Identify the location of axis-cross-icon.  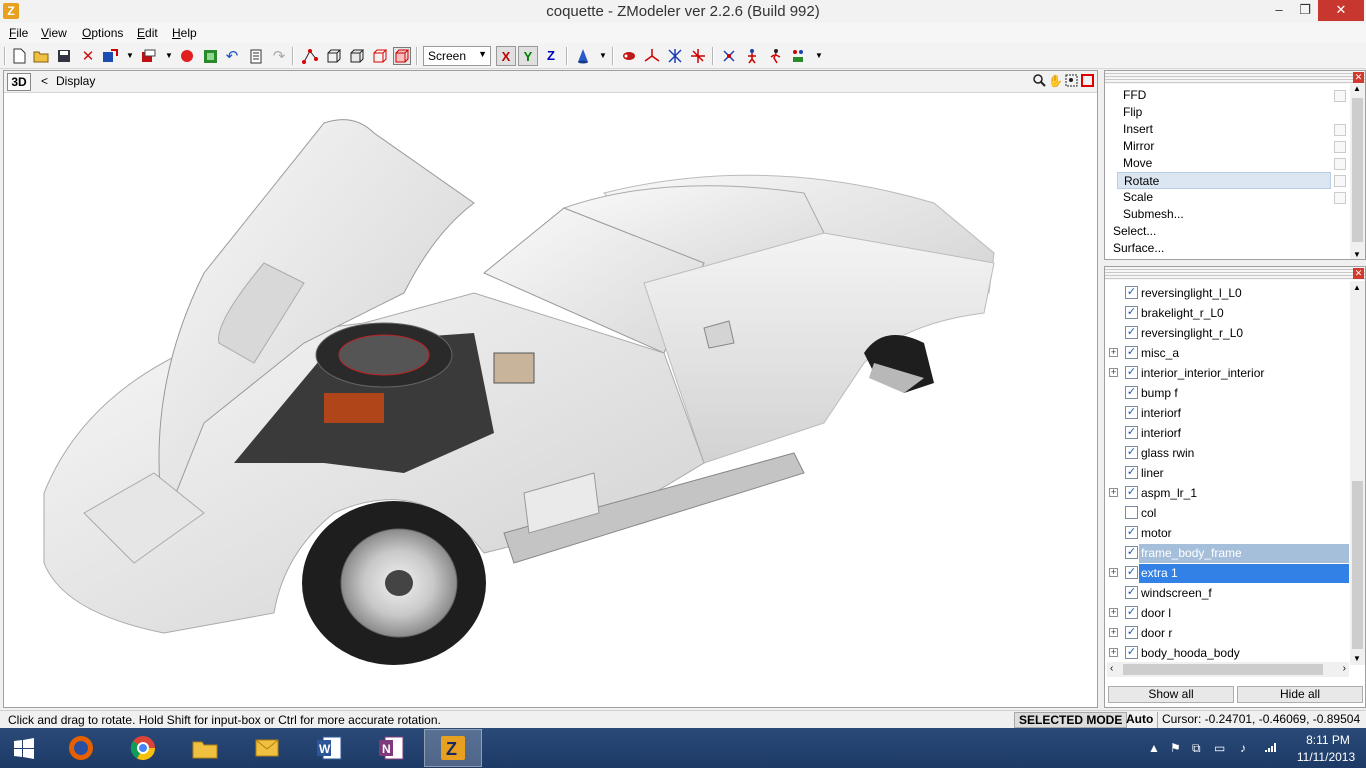
(675, 56).